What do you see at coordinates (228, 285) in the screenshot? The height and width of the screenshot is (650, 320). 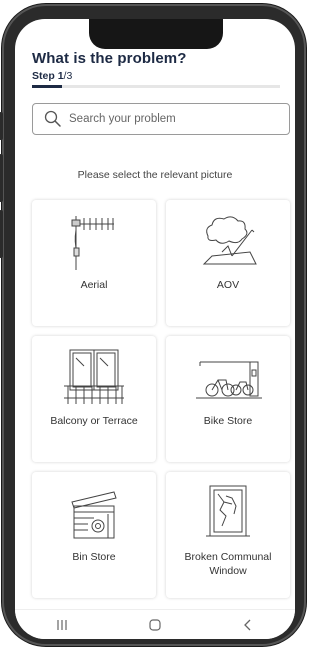 I see `category-label: AOV` at bounding box center [228, 285].